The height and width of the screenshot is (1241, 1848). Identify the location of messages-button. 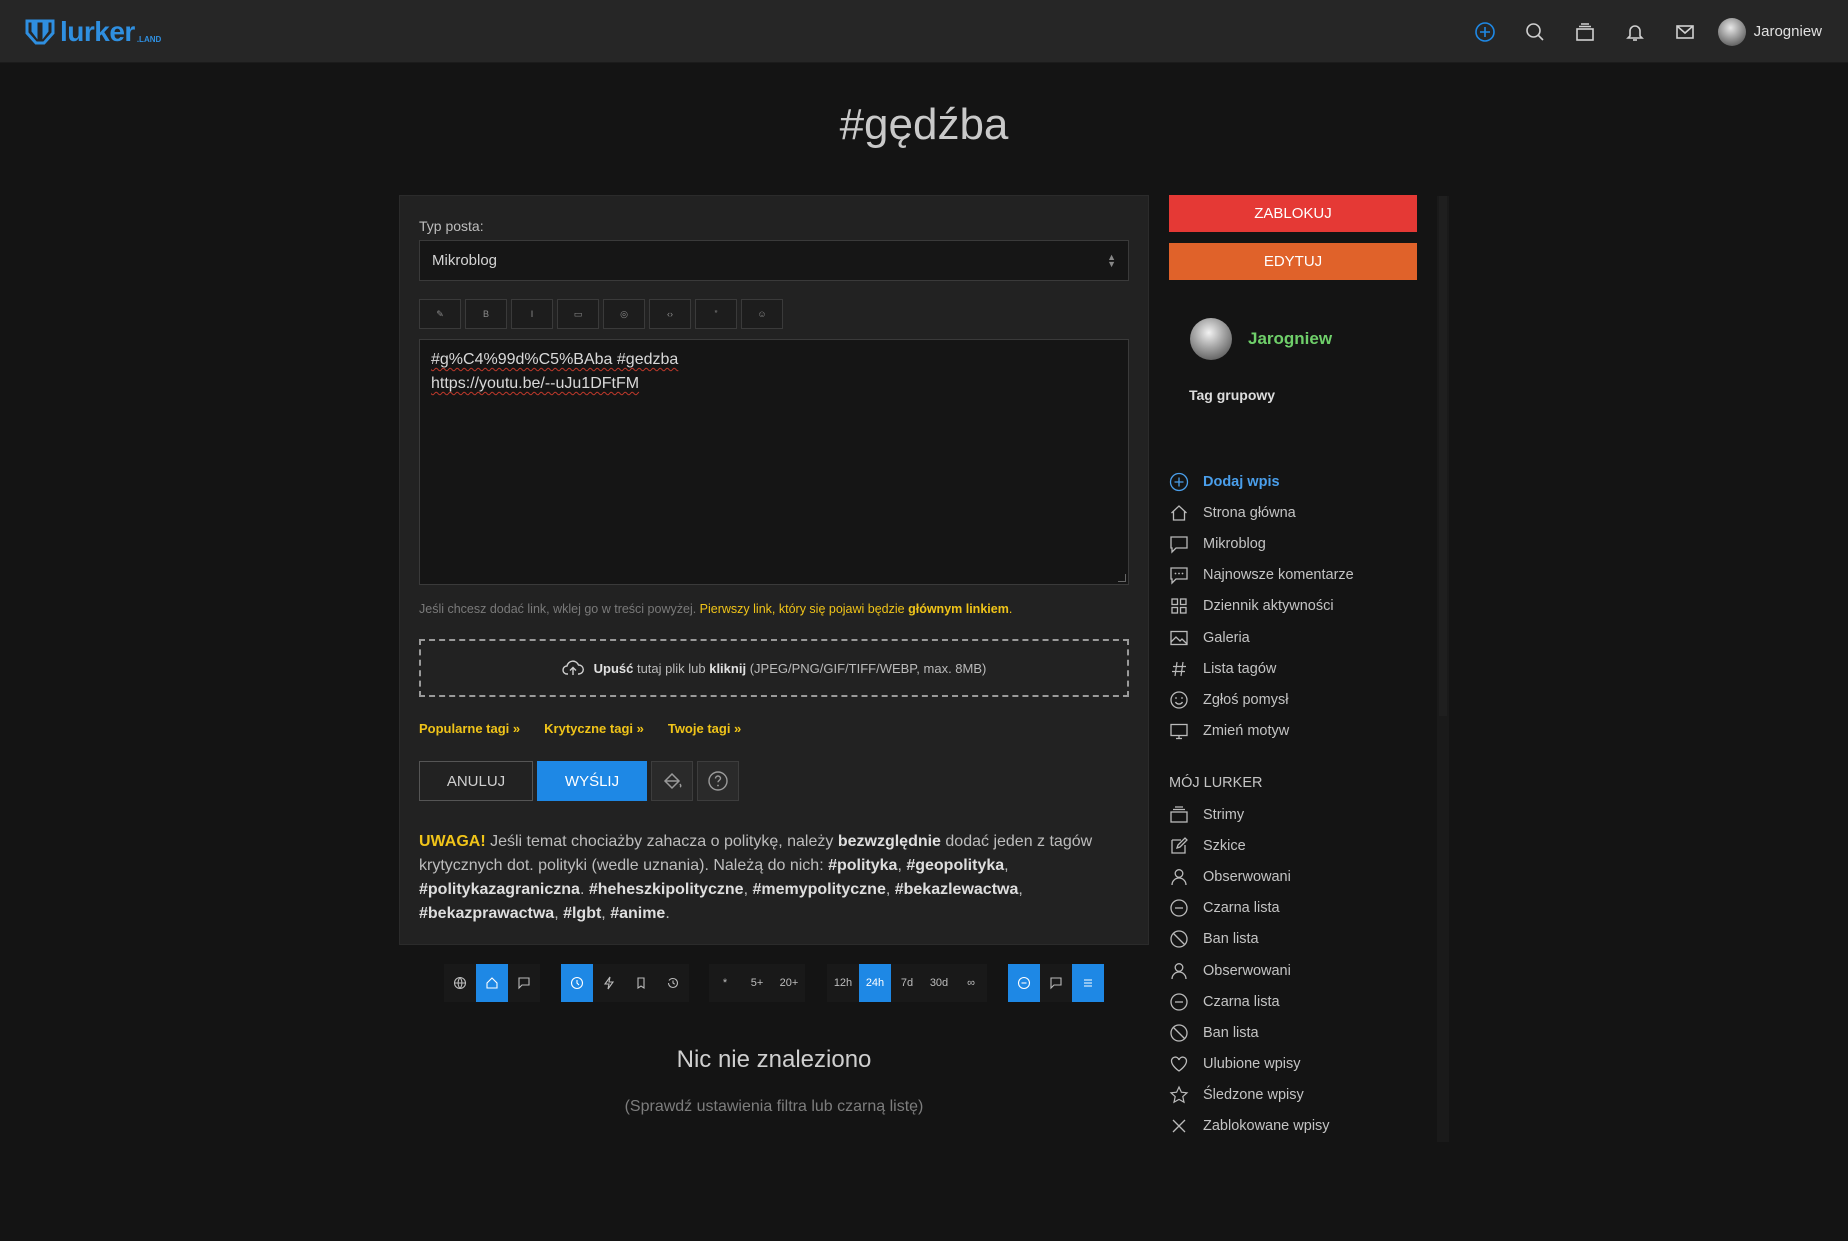
(1685, 31).